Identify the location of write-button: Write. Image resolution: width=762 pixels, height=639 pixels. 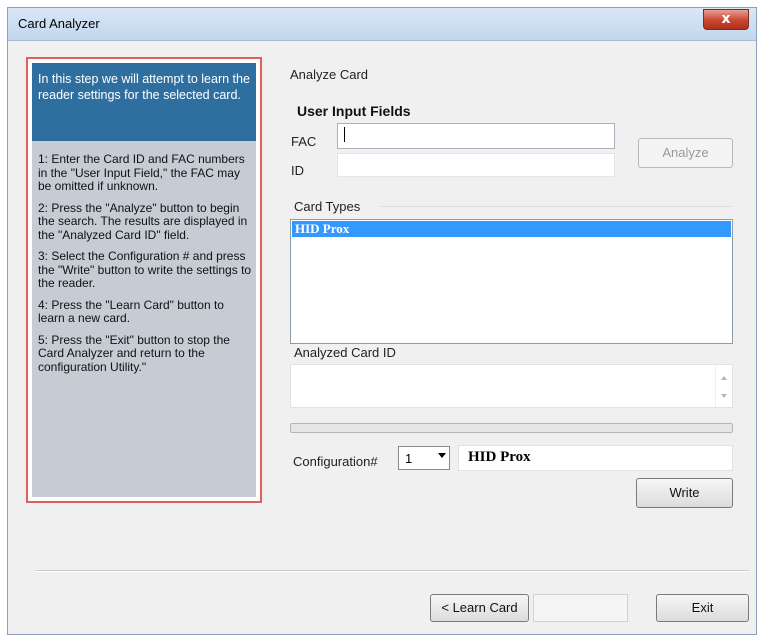
(684, 493).